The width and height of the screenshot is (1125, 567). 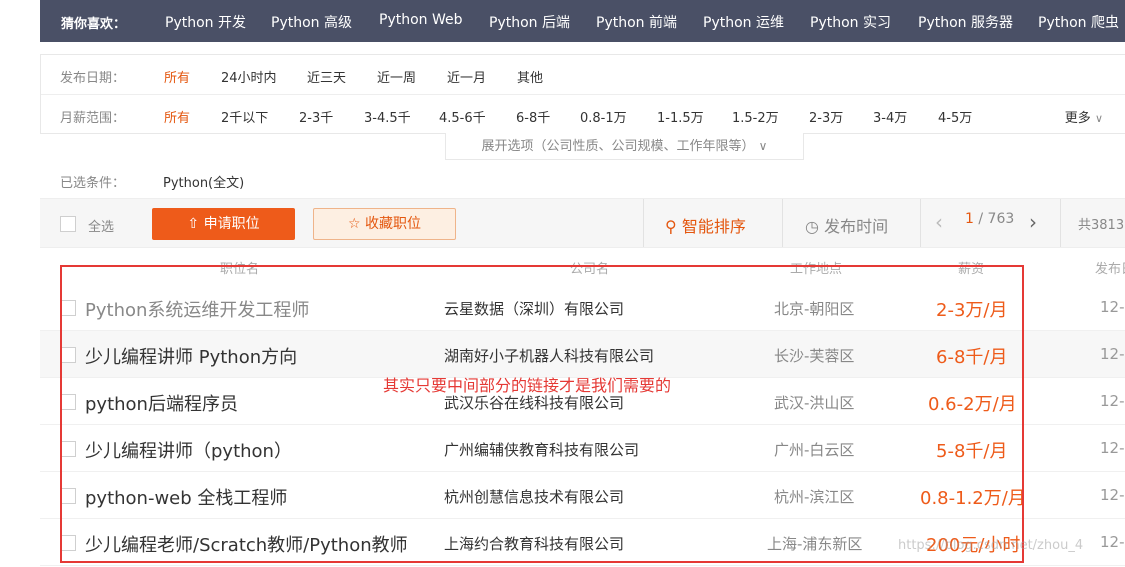 What do you see at coordinates (583, 75) in the screenshot?
I see `date-filter-row: 发布日期： 所有 24小时内 近三天 近一周 近一月 其他` at bounding box center [583, 75].